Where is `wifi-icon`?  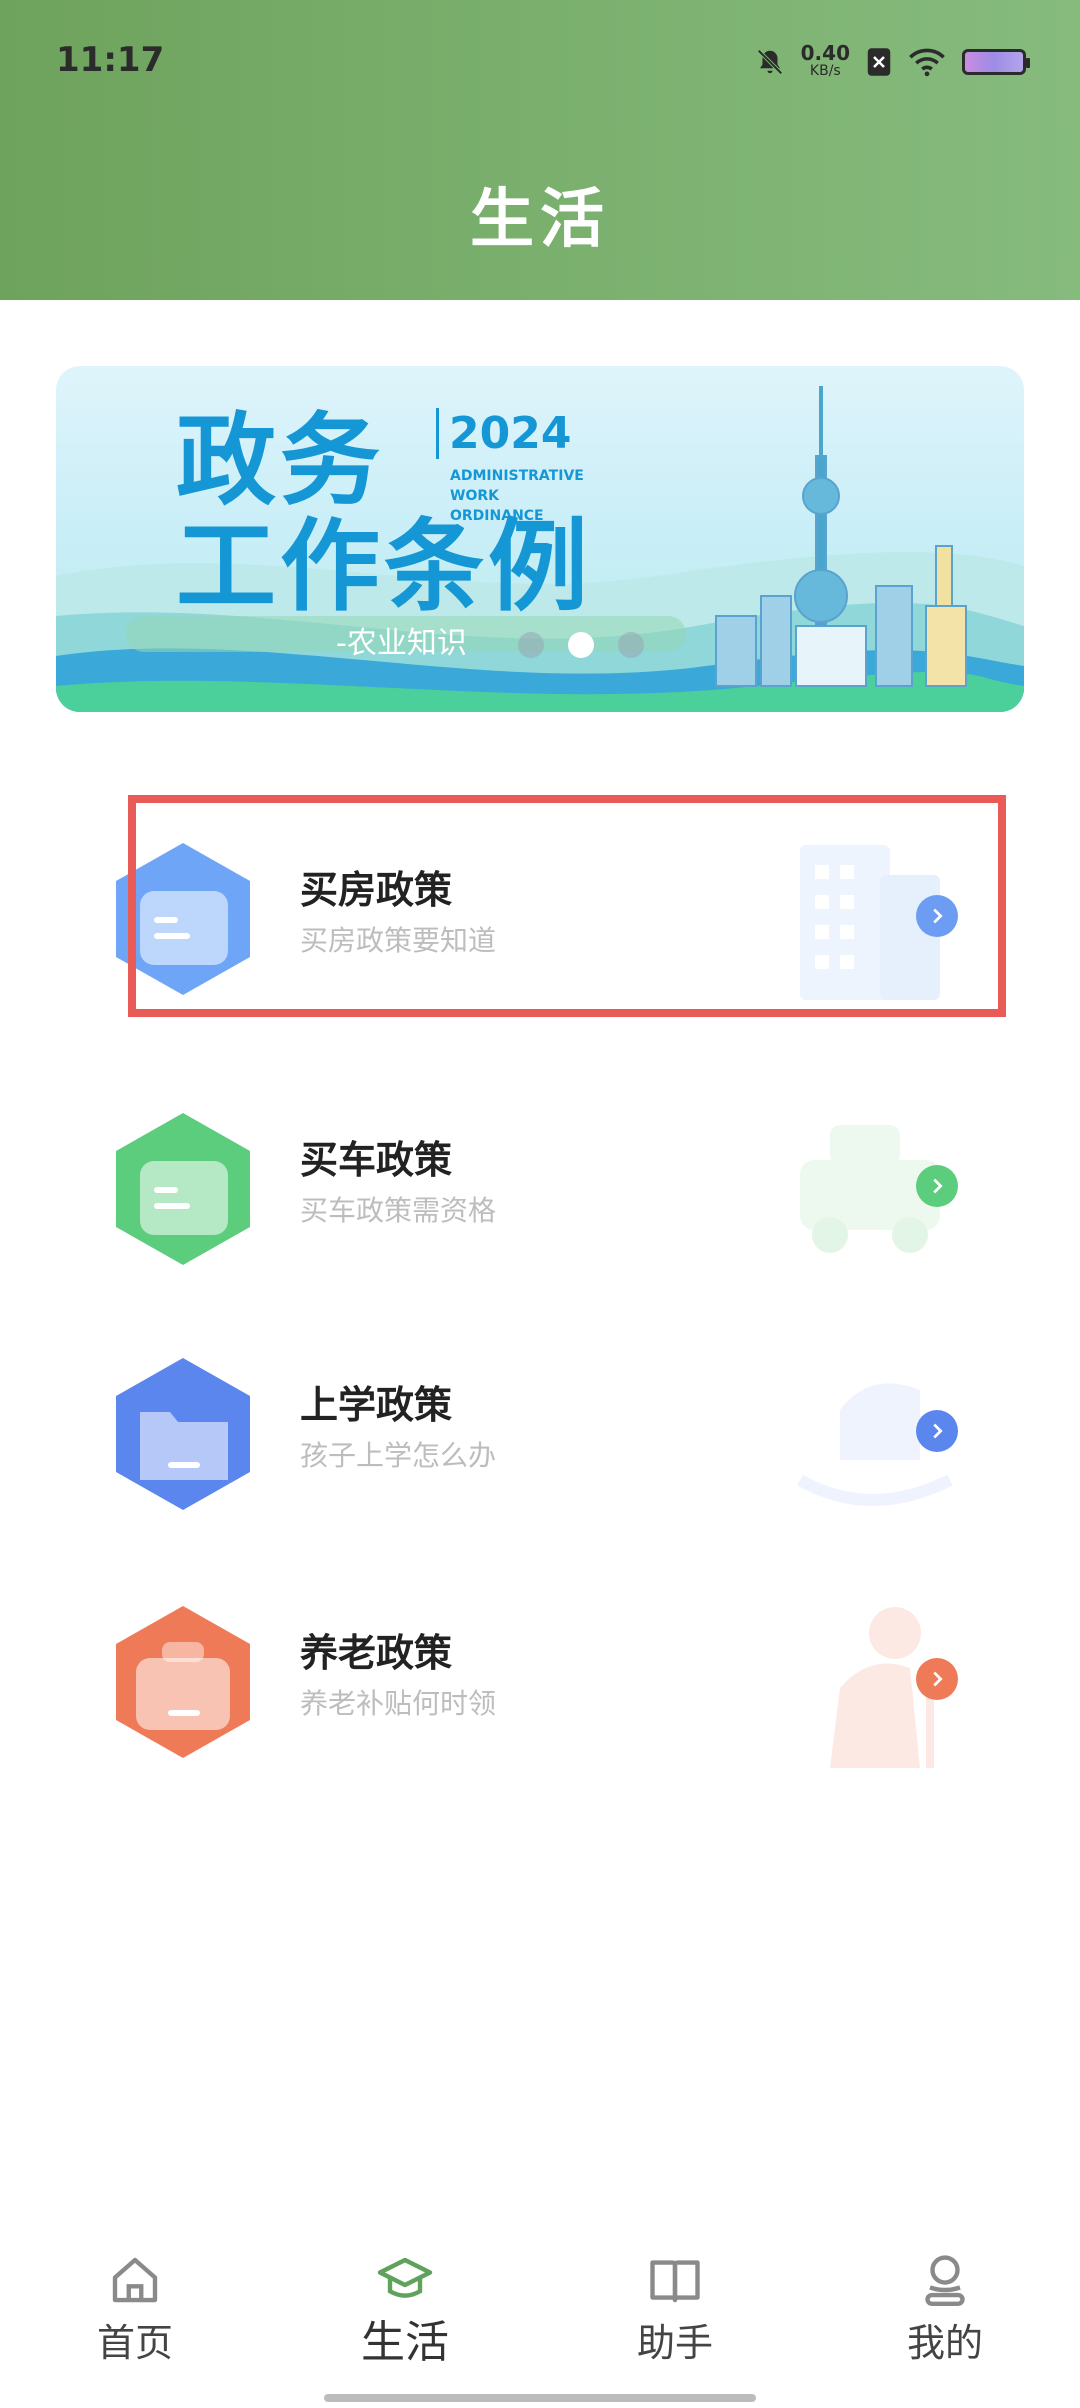
wifi-icon is located at coordinates (927, 62).